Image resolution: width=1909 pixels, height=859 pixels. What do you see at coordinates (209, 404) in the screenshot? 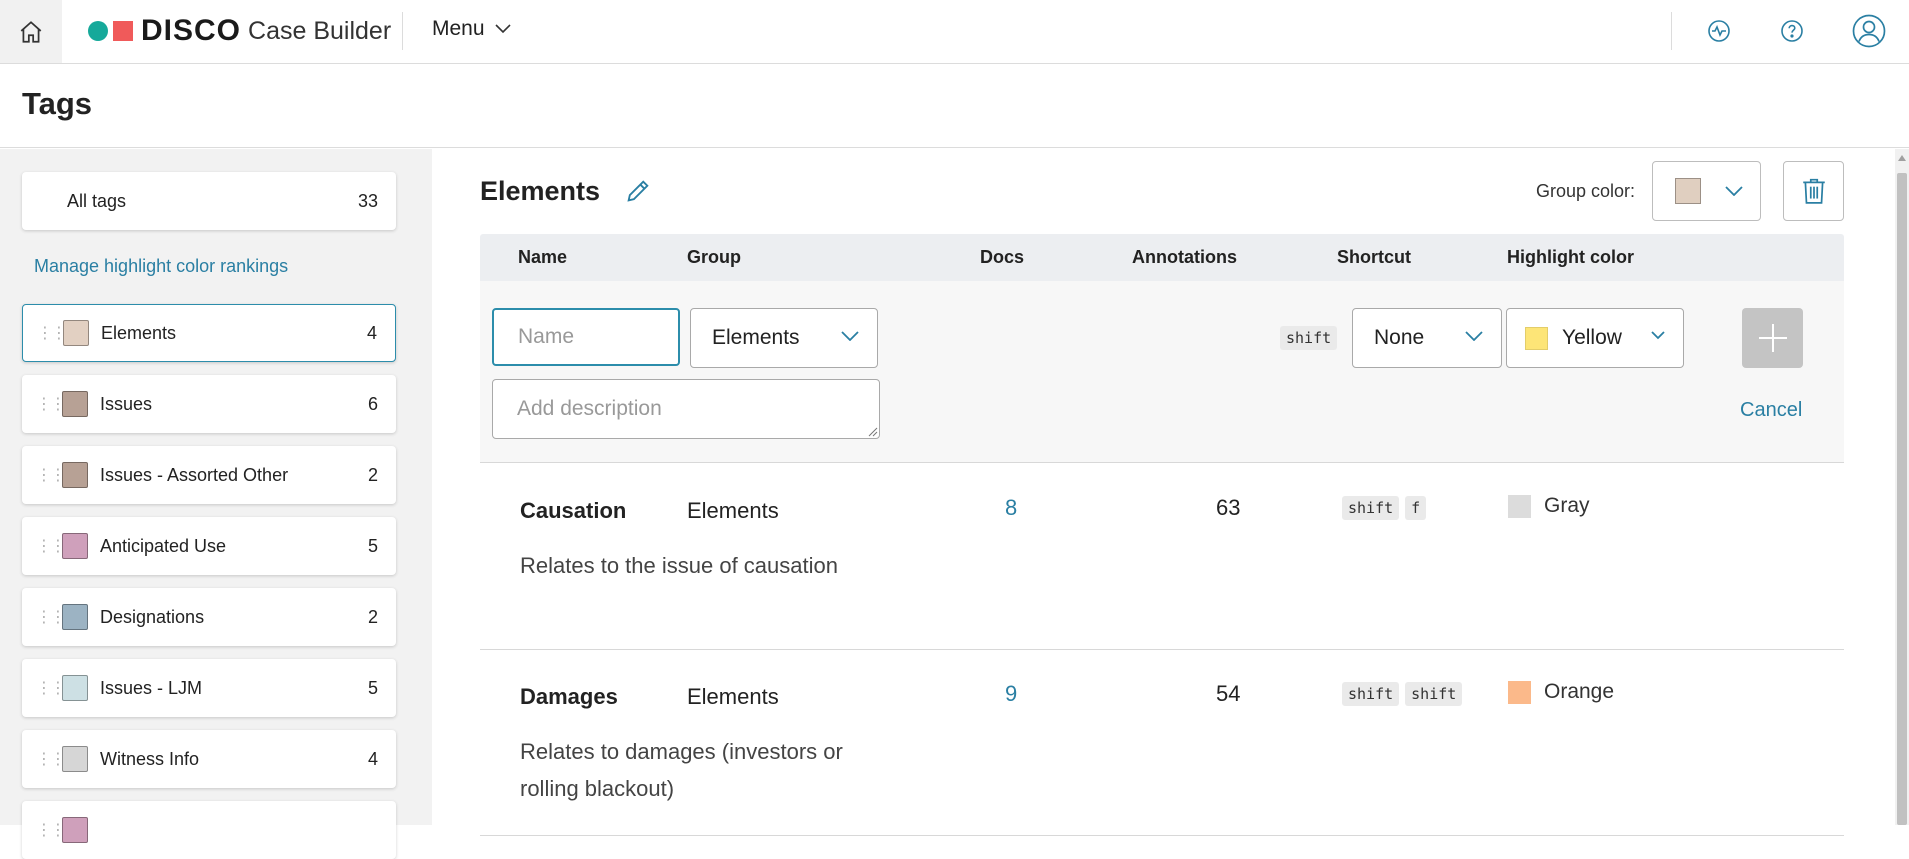
I see `sidebar-item-issues: ⋮⋮ Issues 6` at bounding box center [209, 404].